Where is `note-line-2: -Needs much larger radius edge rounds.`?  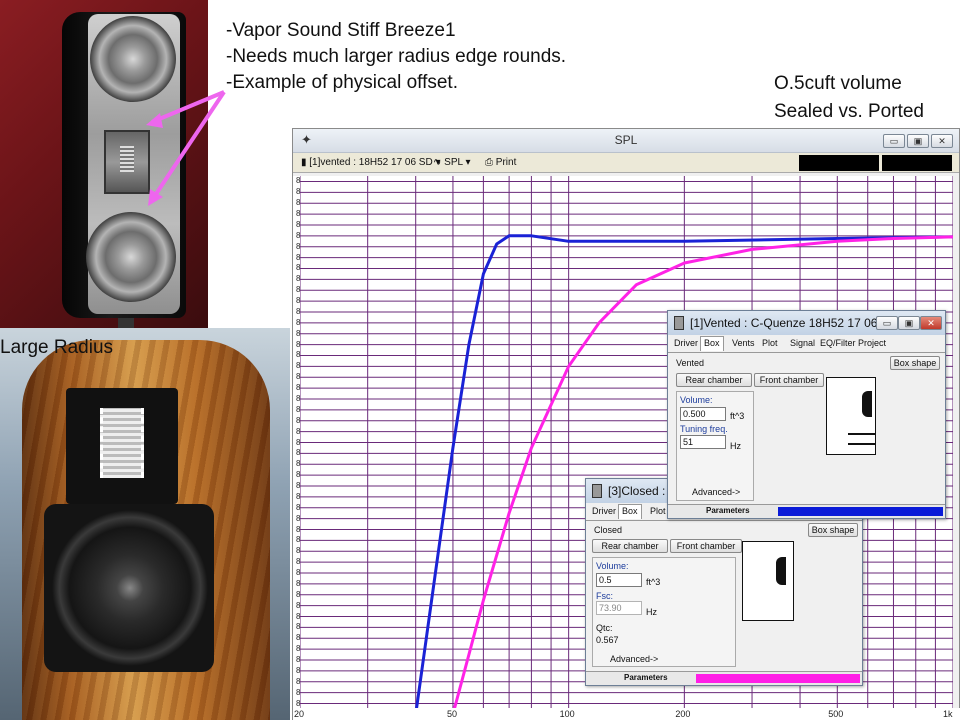 note-line-2: -Needs much larger radius edge rounds. is located at coordinates (396, 56).